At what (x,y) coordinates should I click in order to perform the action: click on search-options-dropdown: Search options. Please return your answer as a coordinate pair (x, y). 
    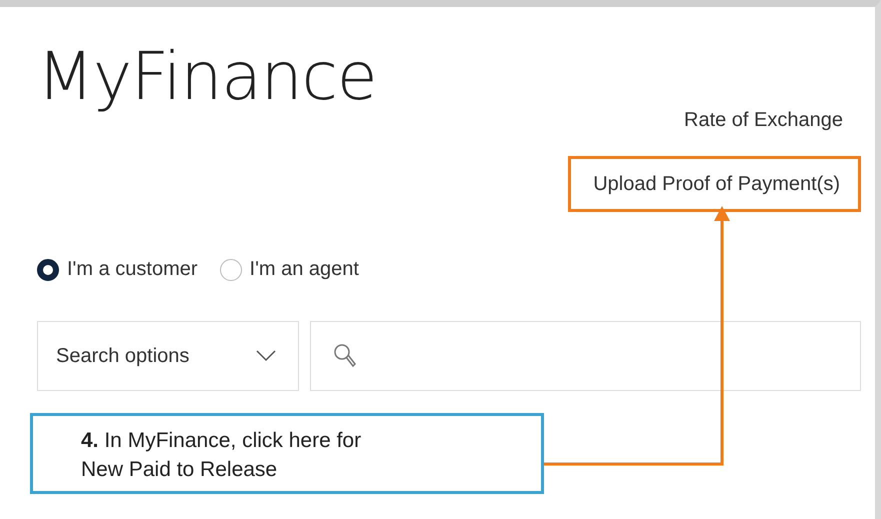
    Looking at the image, I should click on (168, 356).